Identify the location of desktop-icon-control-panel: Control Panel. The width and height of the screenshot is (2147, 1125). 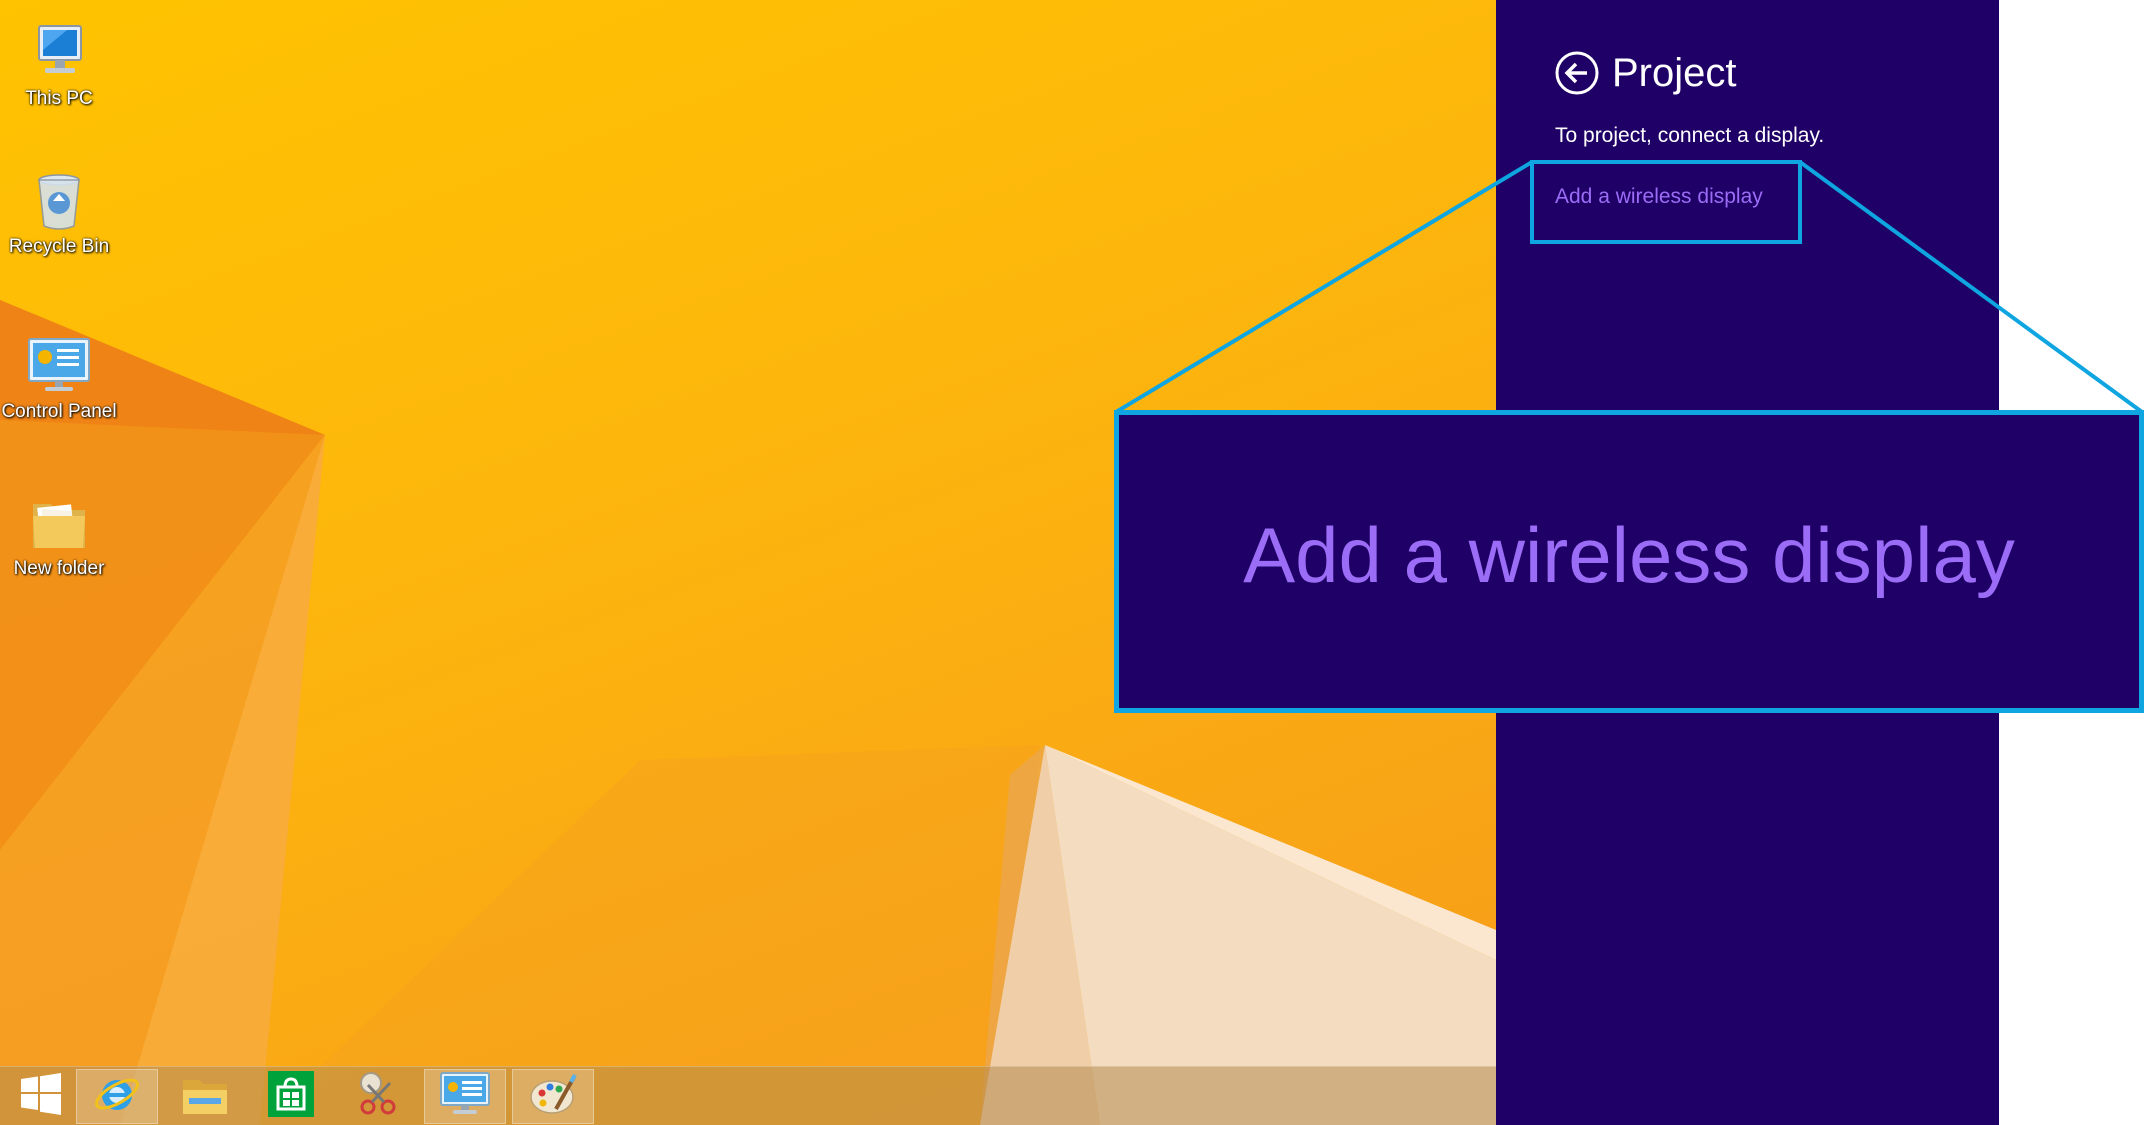
(59, 378).